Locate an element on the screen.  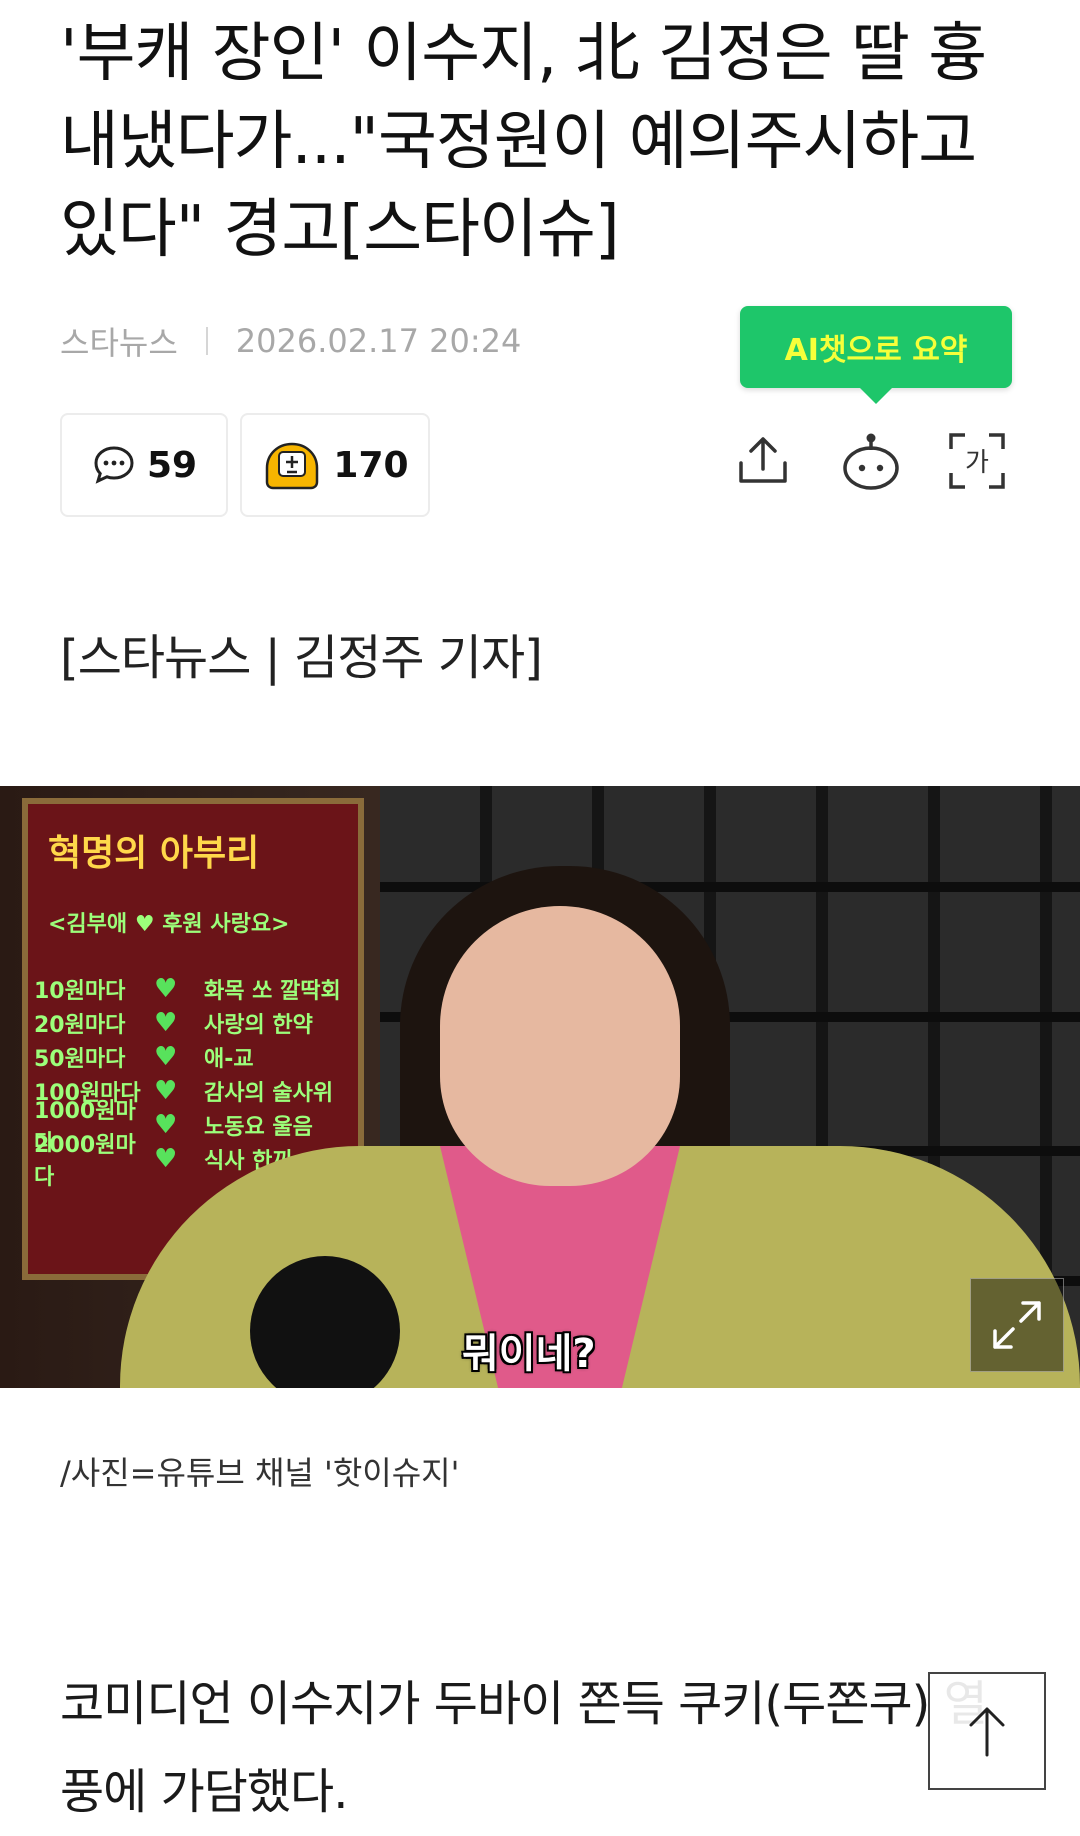
share-icon is located at coordinates (763, 460).